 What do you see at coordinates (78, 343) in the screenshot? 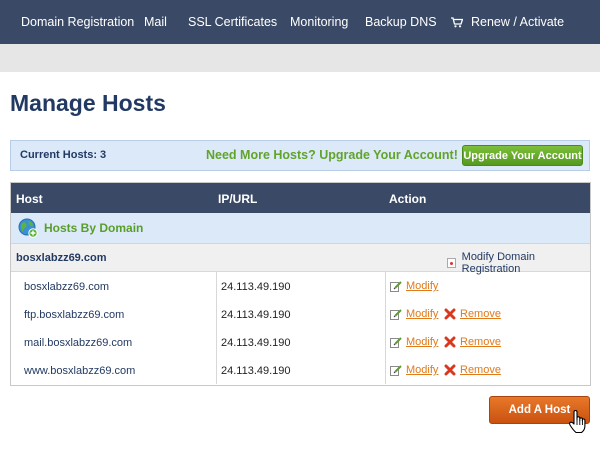
I see `host-name: mail.bosxlabzz69.com` at bounding box center [78, 343].